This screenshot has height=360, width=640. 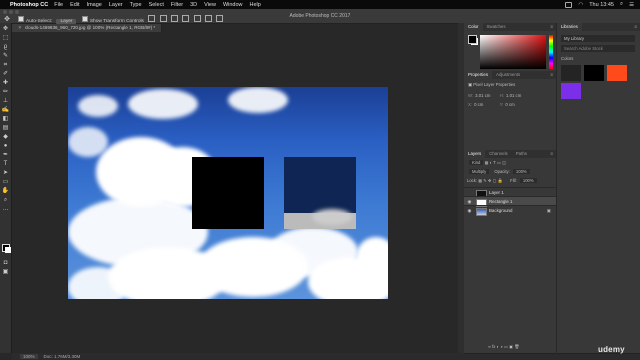 What do you see at coordinates (6, 182) in the screenshot?
I see `rectangle-tool-icon: ▭` at bounding box center [6, 182].